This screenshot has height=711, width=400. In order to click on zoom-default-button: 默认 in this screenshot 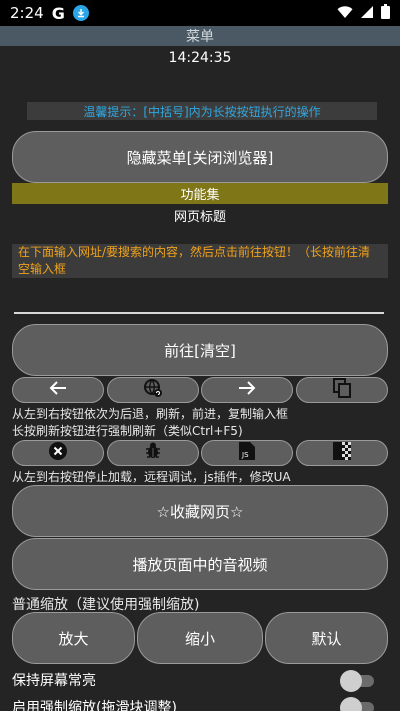, I will do `click(326, 638)`.